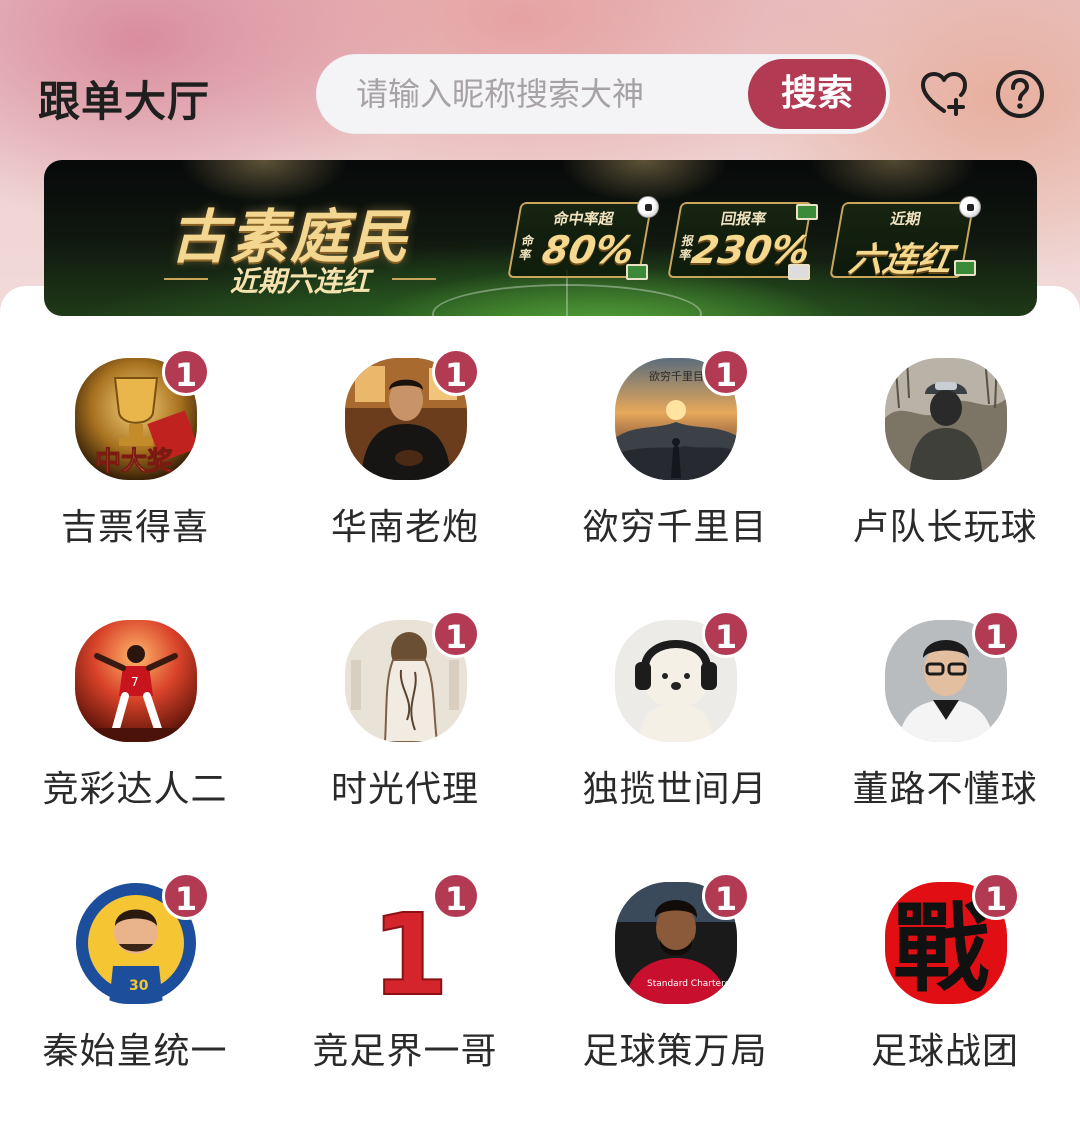 This screenshot has width=1080, height=1129. I want to click on stat-label: 回报率, so click(743, 219).